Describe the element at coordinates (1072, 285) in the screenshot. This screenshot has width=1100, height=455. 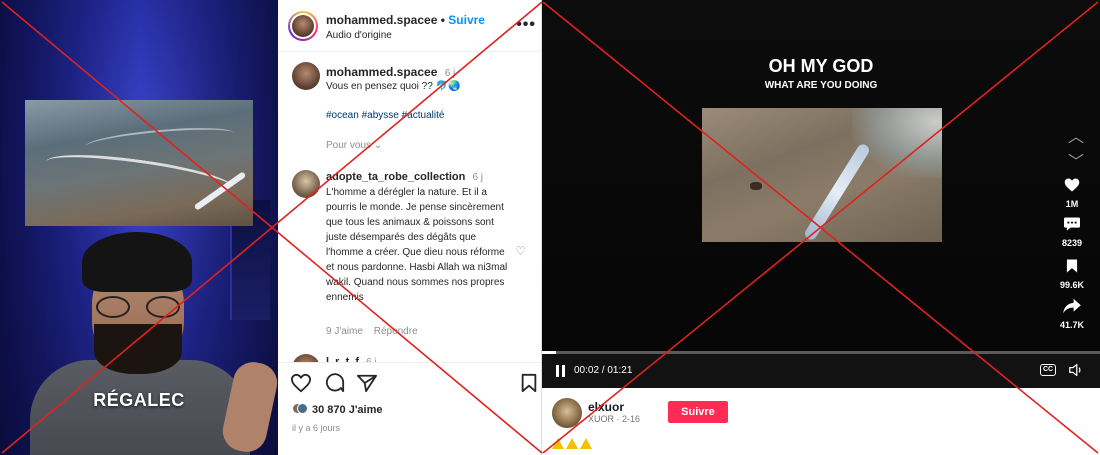
I see `save-count: 99.6K` at that location.